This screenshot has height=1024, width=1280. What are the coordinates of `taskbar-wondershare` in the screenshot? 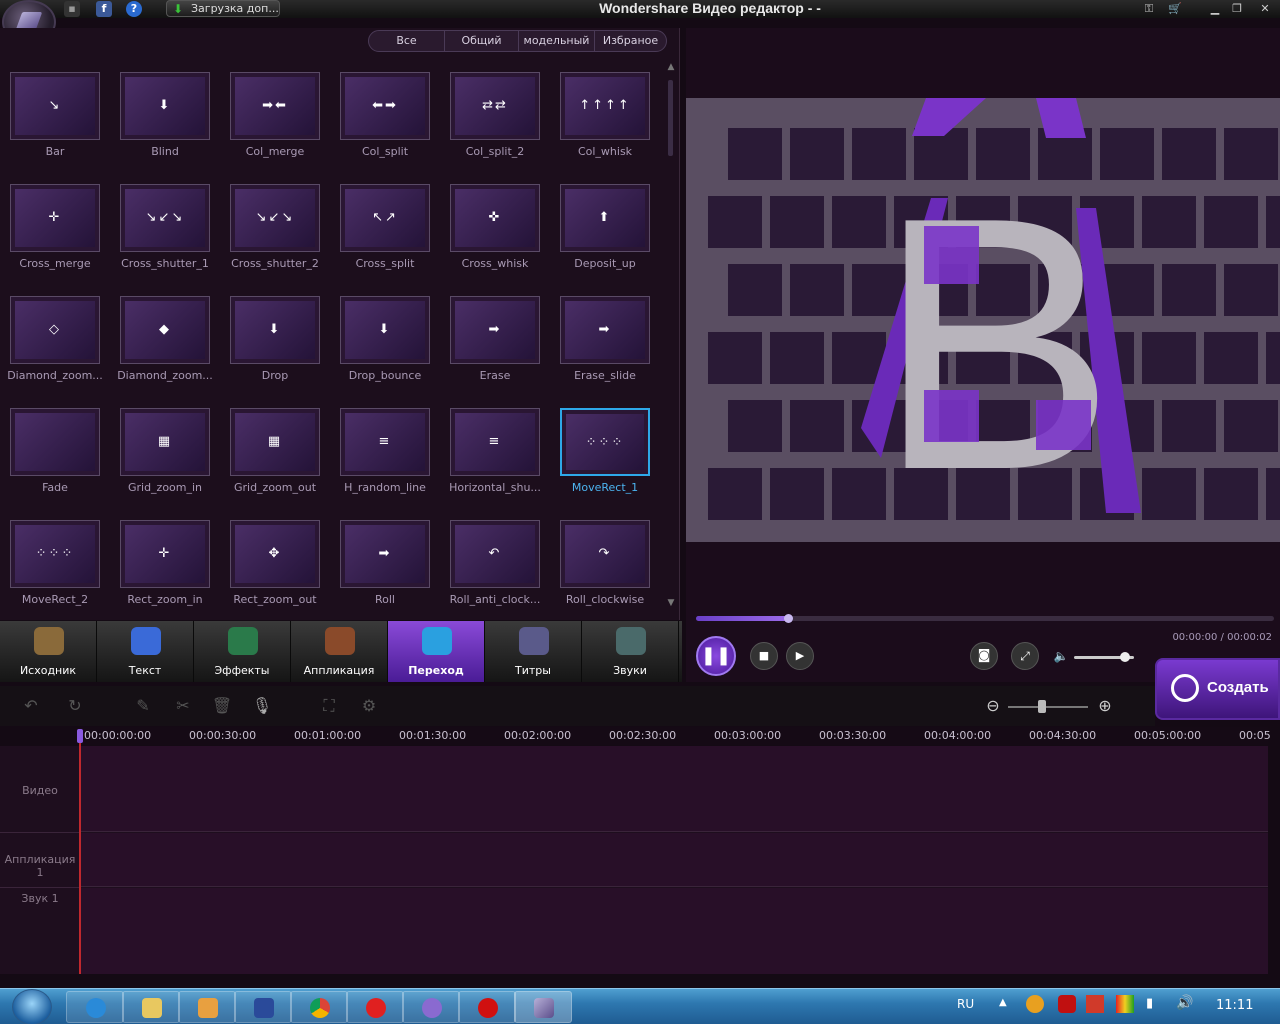 It's located at (543, 1007).